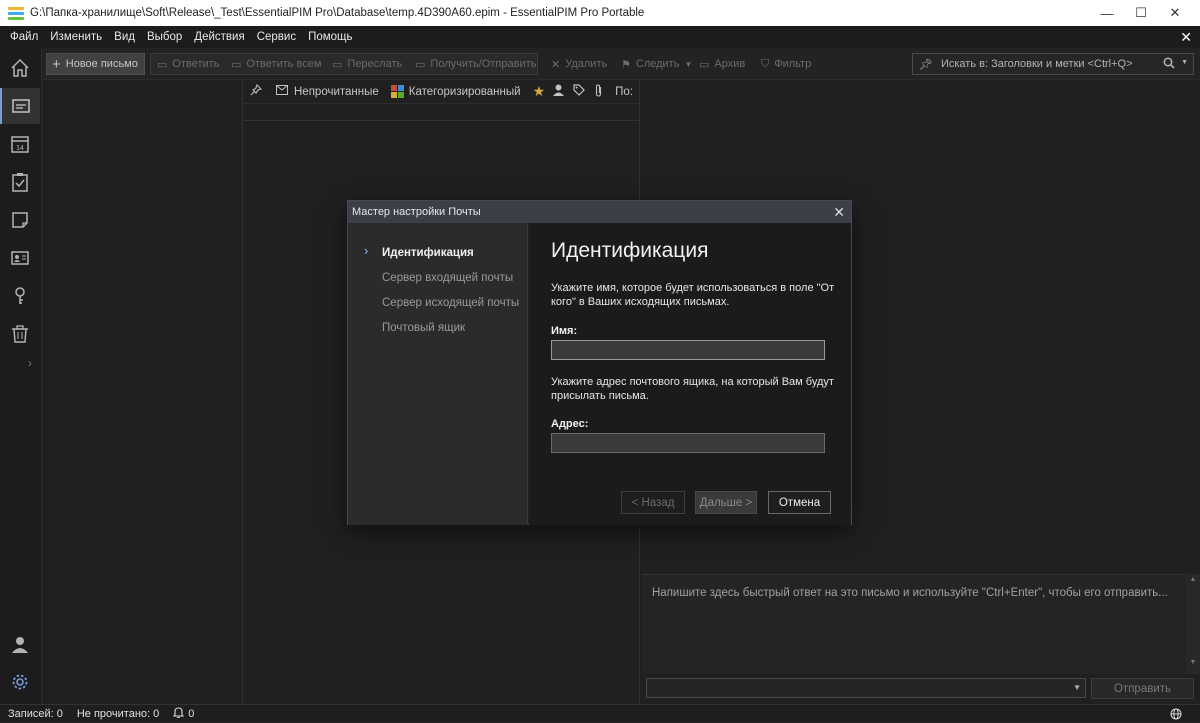 This screenshot has width=1200, height=723. Describe the element at coordinates (76, 37) in the screenshot. I see `menu-edit: Изменить` at that location.